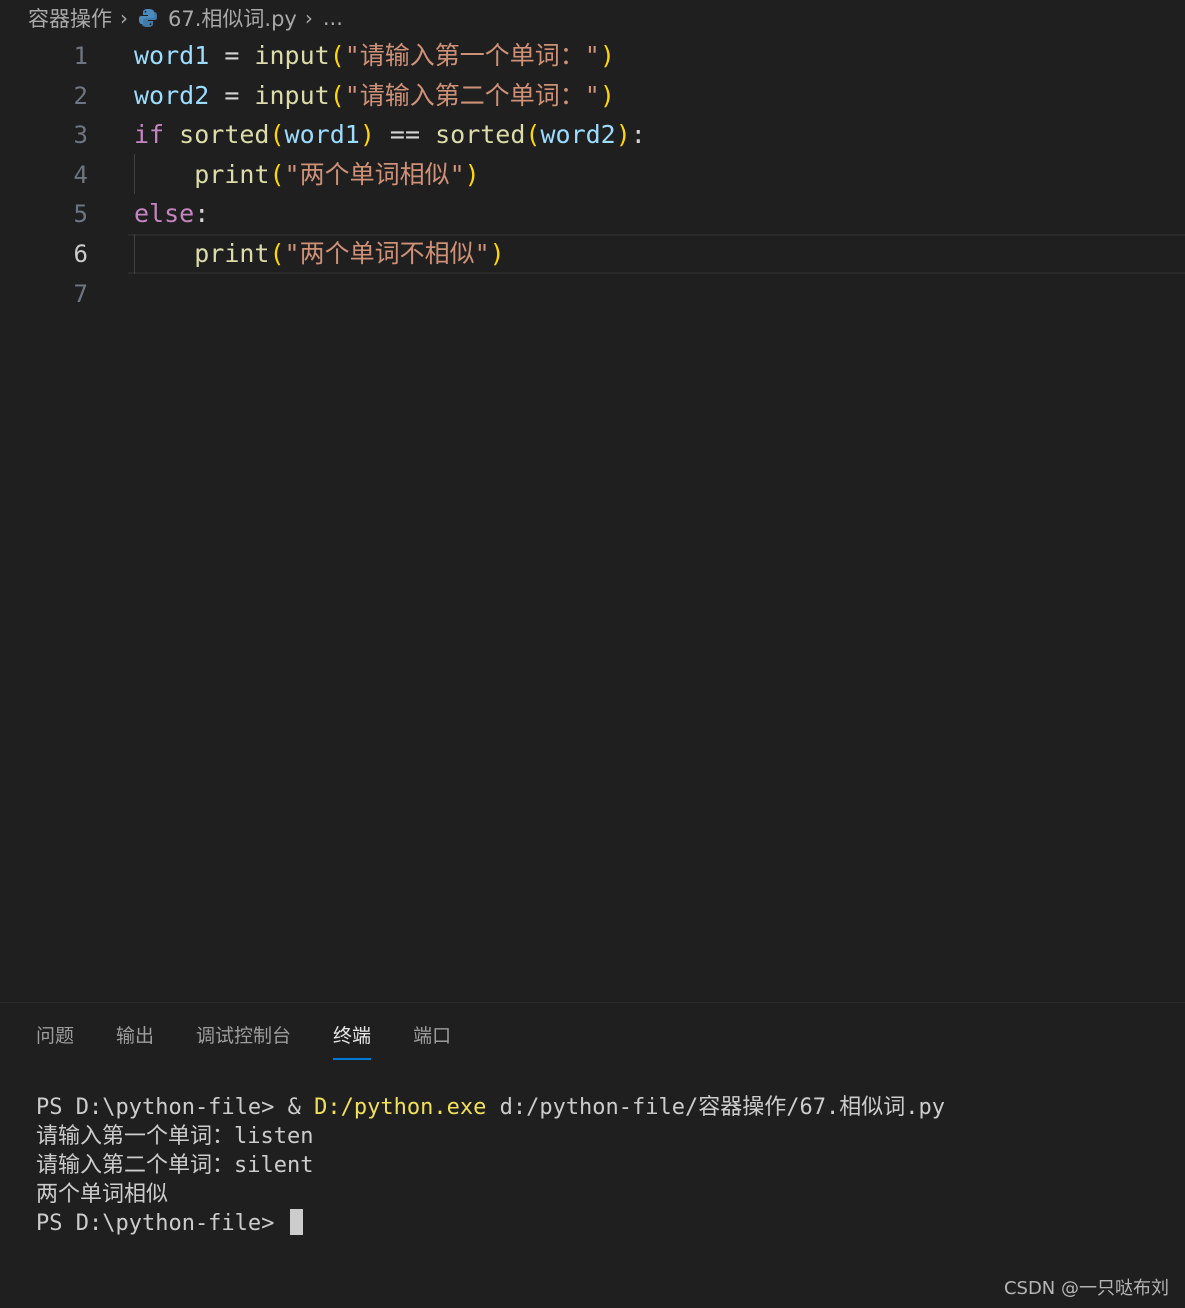 This screenshot has height=1308, width=1185. I want to click on code-text: word2 = input("请输入第二个单词："), so click(374, 96).